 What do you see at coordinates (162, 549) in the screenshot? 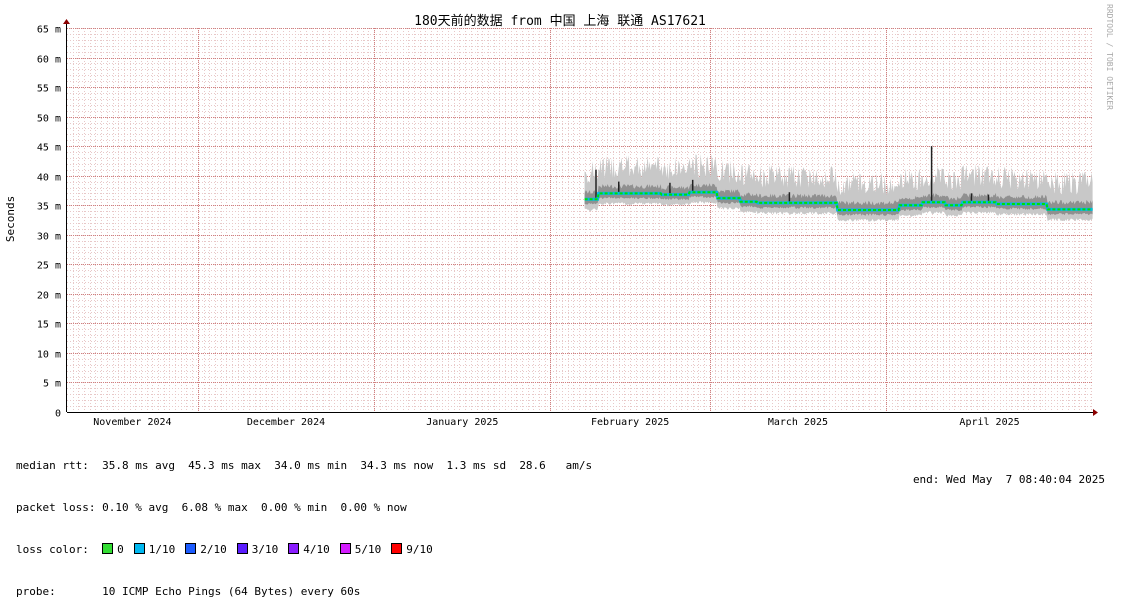
I see `loss-color-label-text: 1/10` at bounding box center [162, 549].